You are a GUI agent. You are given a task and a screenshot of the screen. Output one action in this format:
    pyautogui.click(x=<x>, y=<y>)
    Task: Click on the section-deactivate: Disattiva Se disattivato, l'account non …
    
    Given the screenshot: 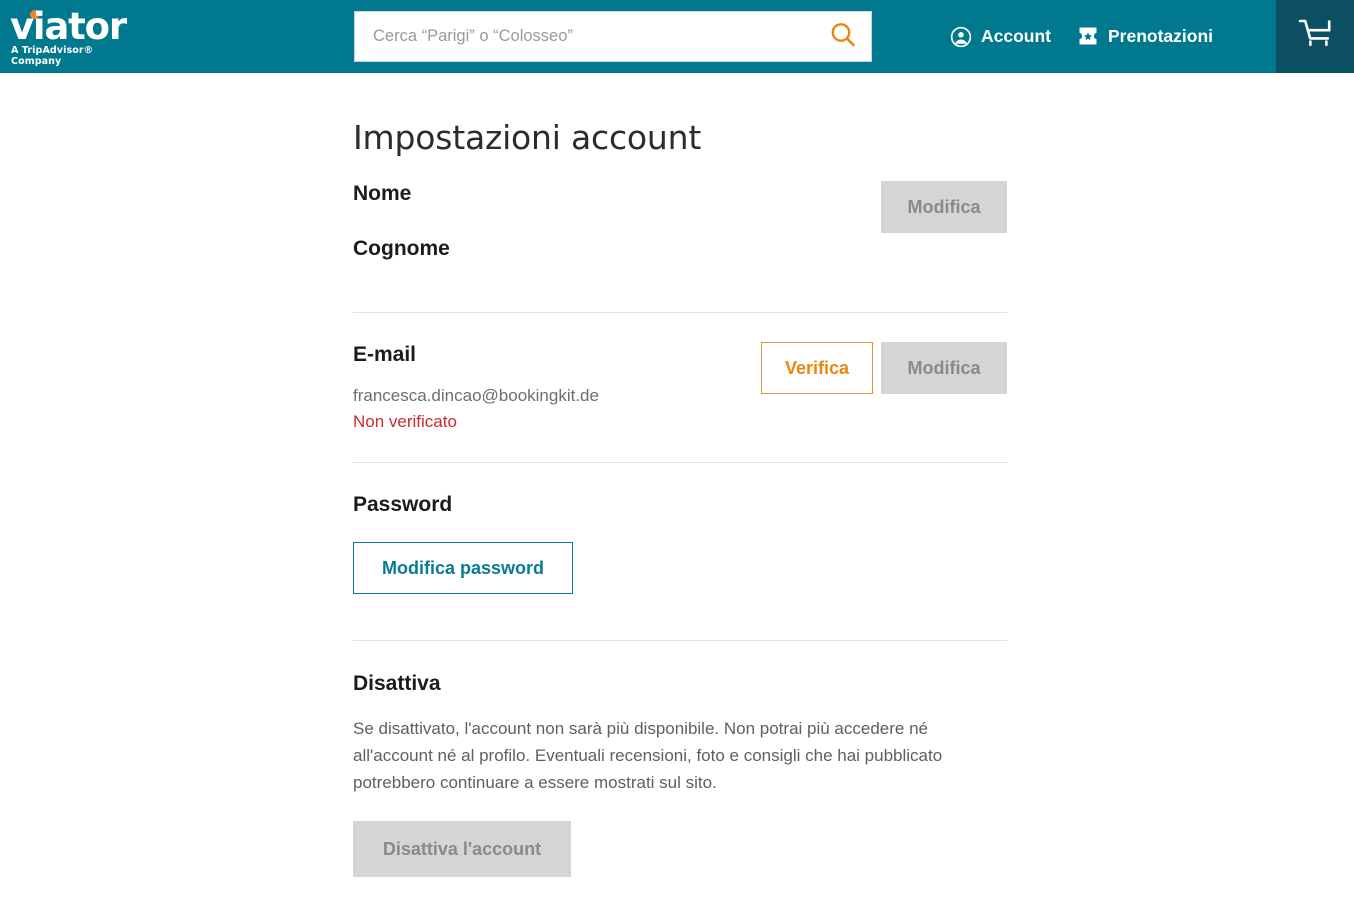 What is the action you would take?
    pyautogui.click(x=680, y=774)
    